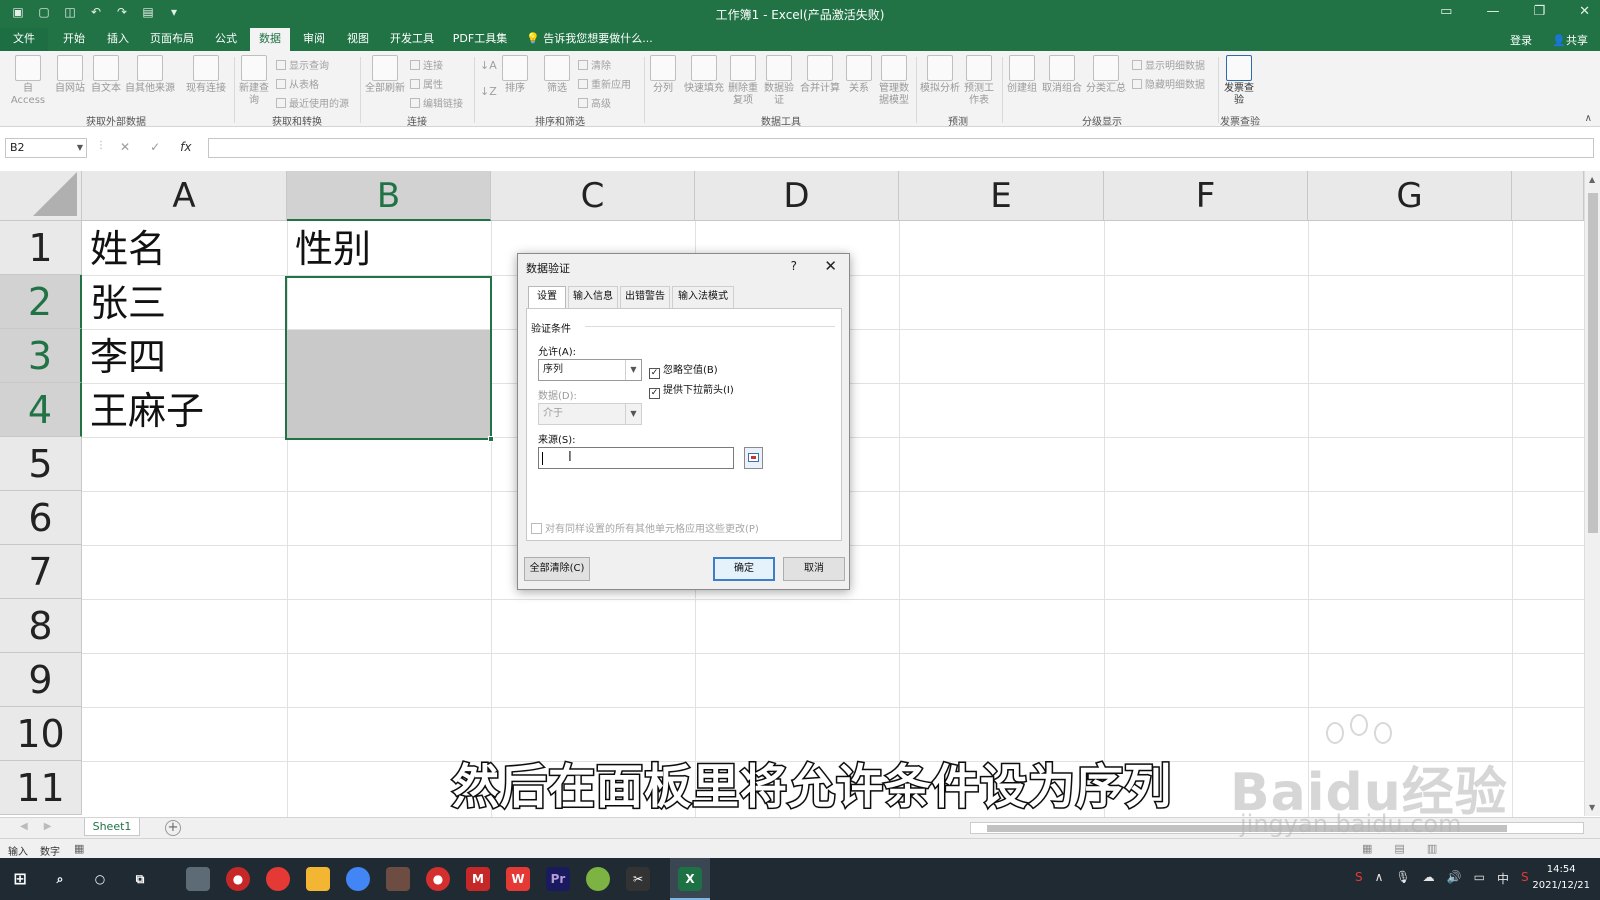  What do you see at coordinates (1001, 196) in the screenshot?
I see `column-header-e: E` at bounding box center [1001, 196].